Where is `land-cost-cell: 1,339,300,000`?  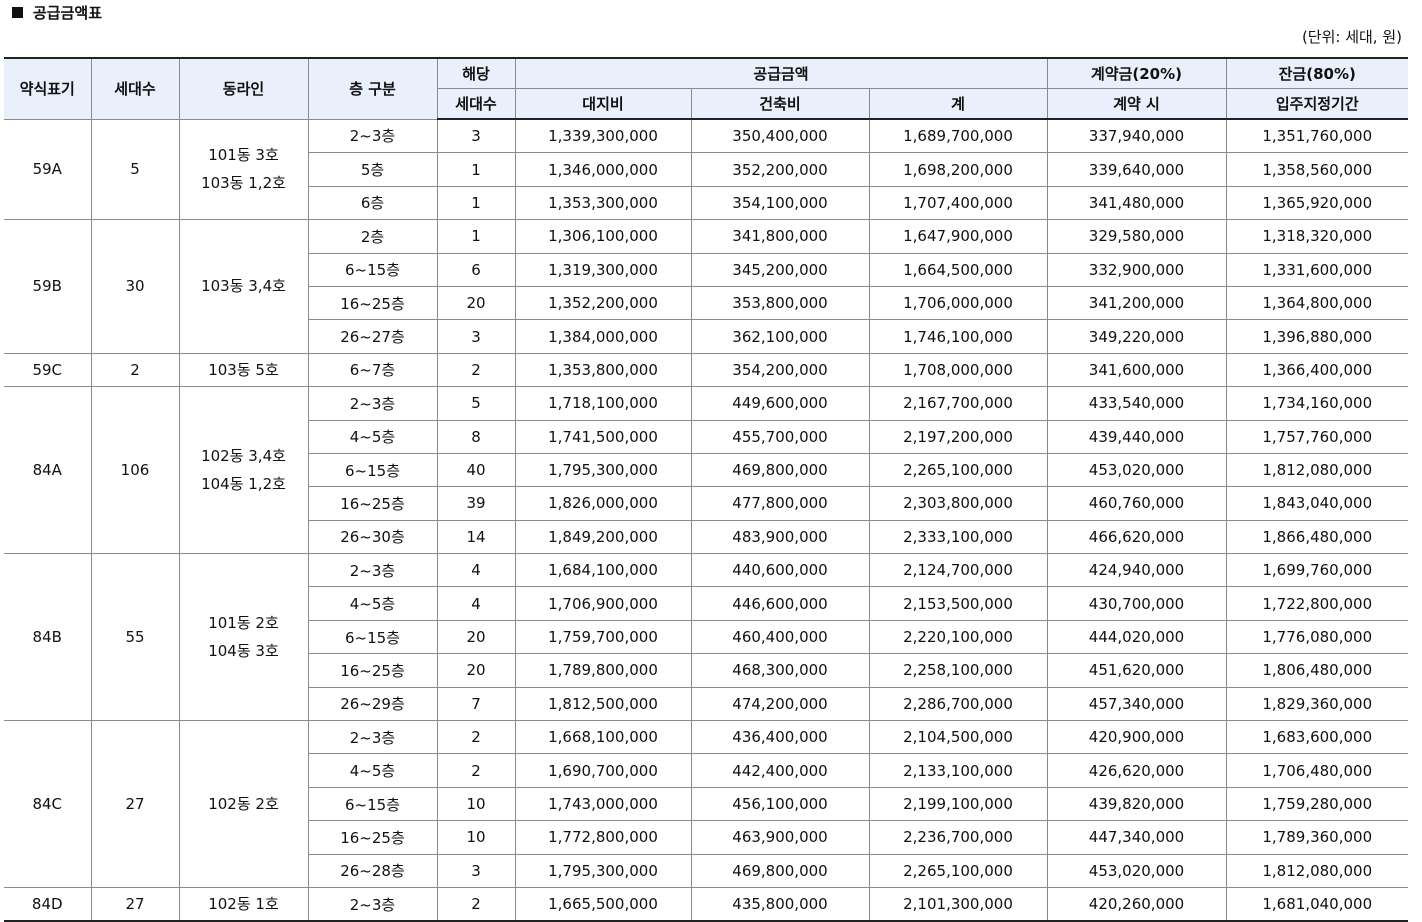
land-cost-cell: 1,339,300,000 is located at coordinates (603, 136).